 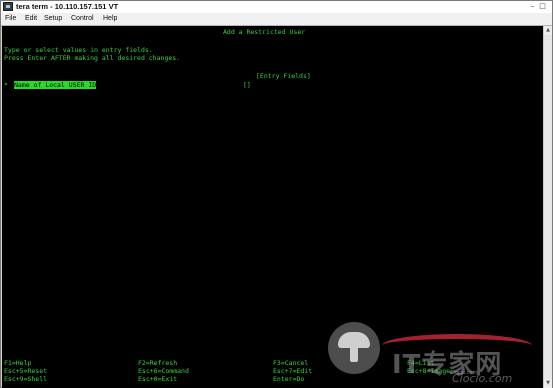 What do you see at coordinates (67, 6) in the screenshot?
I see `window-title: tera term - 10.110.157.151 VT` at bounding box center [67, 6].